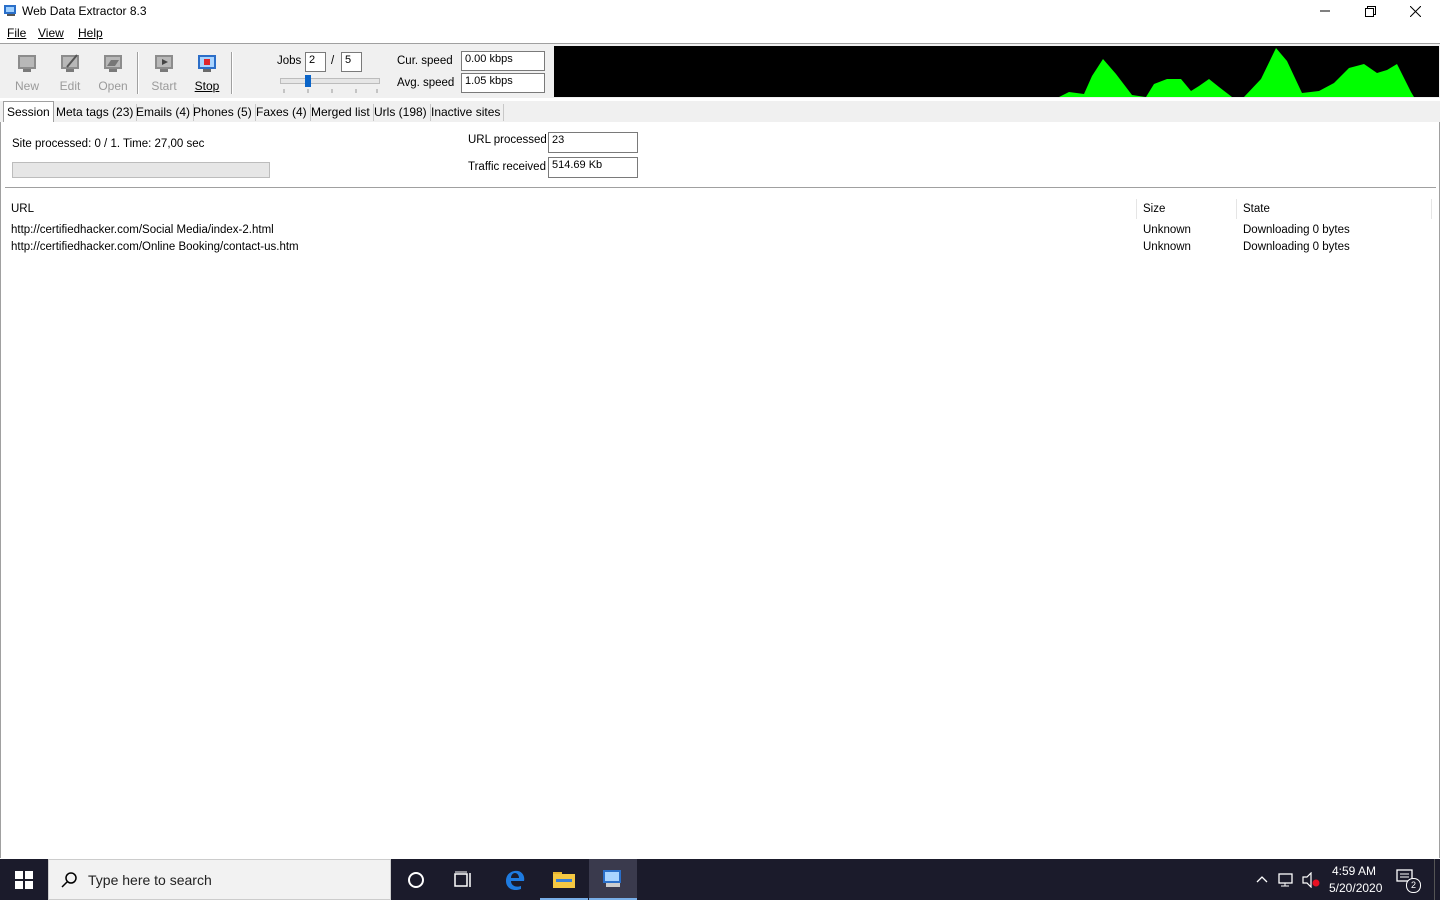  I want to click on jobs-value-field: 2, so click(315, 62).